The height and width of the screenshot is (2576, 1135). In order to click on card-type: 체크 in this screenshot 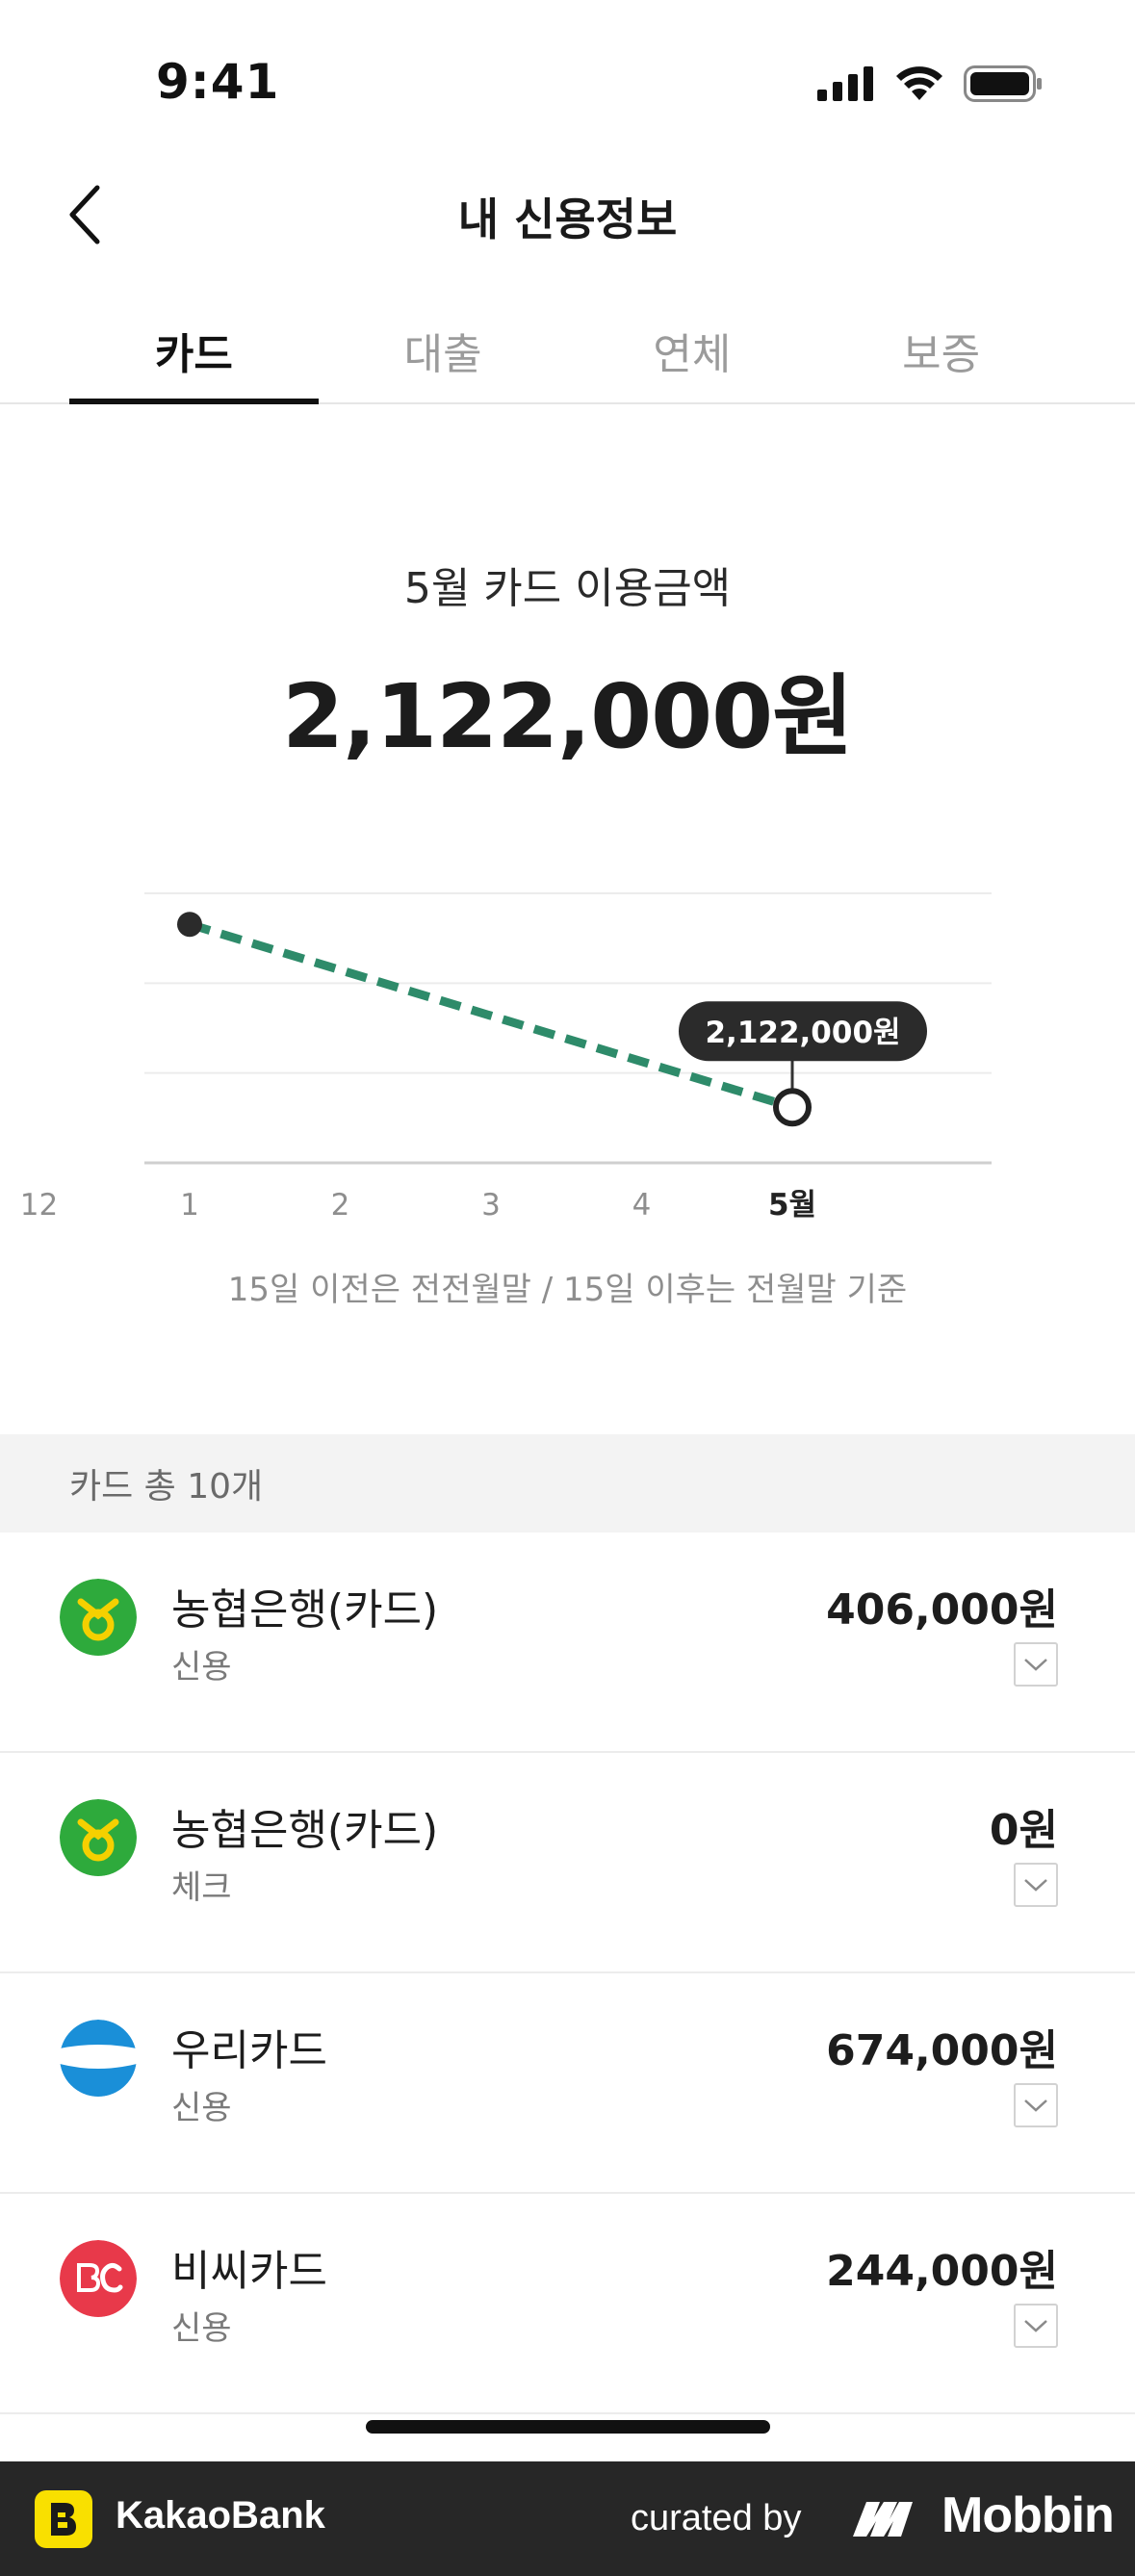, I will do `click(201, 1888)`.